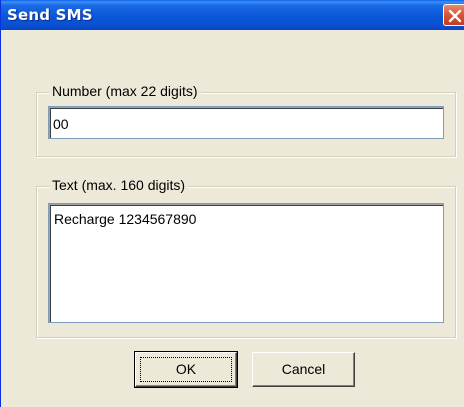 Image resolution: width=464 pixels, height=407 pixels. I want to click on number-group-label: Number (max 22 digits), so click(125, 91).